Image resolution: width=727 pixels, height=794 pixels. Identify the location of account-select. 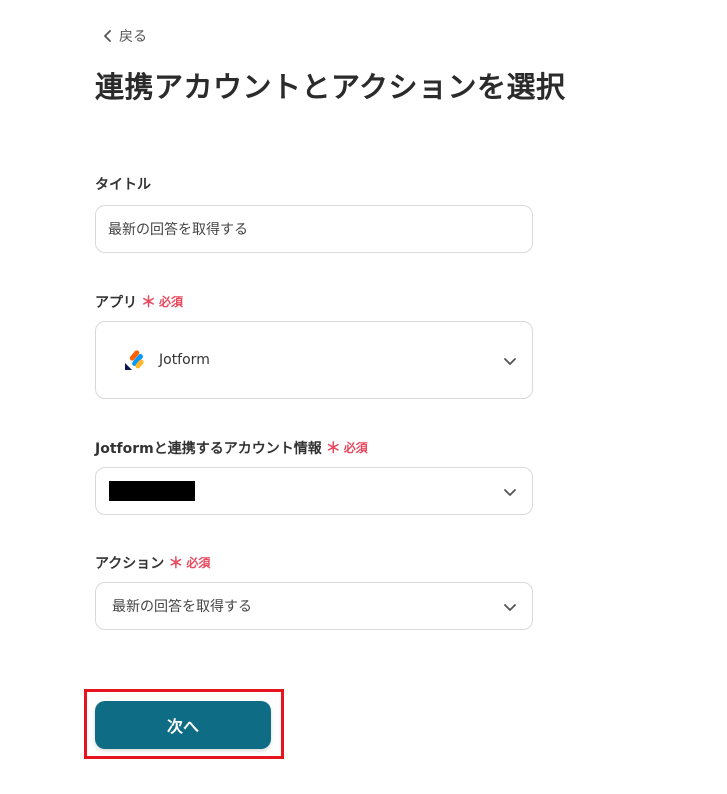
(314, 491).